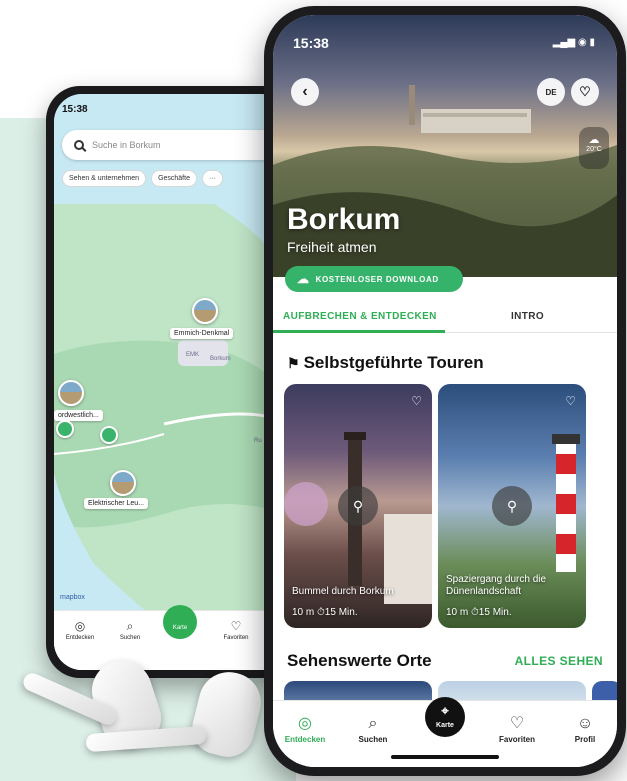  I want to click on pin-label-emmich: Emmich-Denkmal, so click(202, 333).